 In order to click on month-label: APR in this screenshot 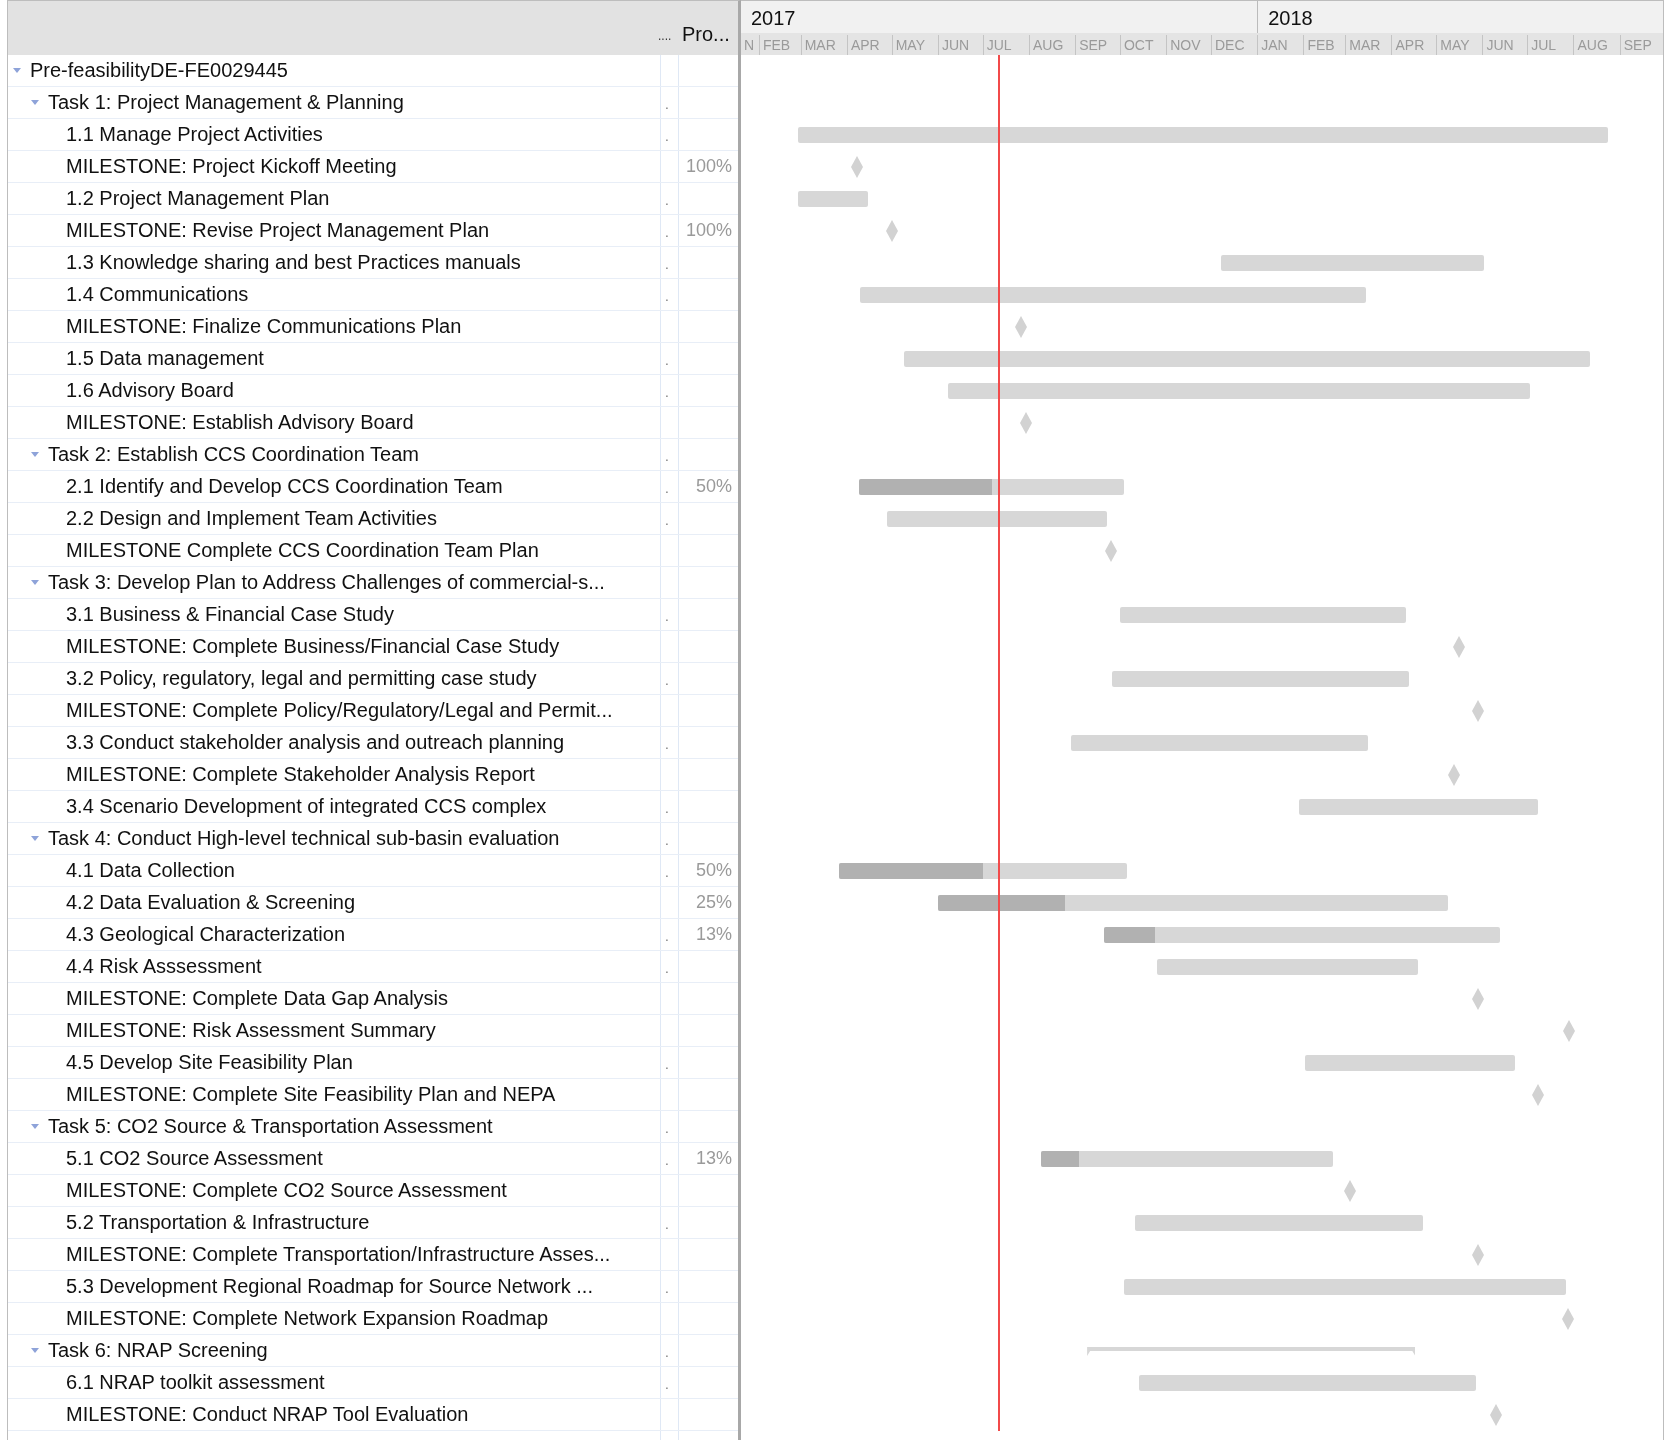, I will do `click(1408, 45)`.